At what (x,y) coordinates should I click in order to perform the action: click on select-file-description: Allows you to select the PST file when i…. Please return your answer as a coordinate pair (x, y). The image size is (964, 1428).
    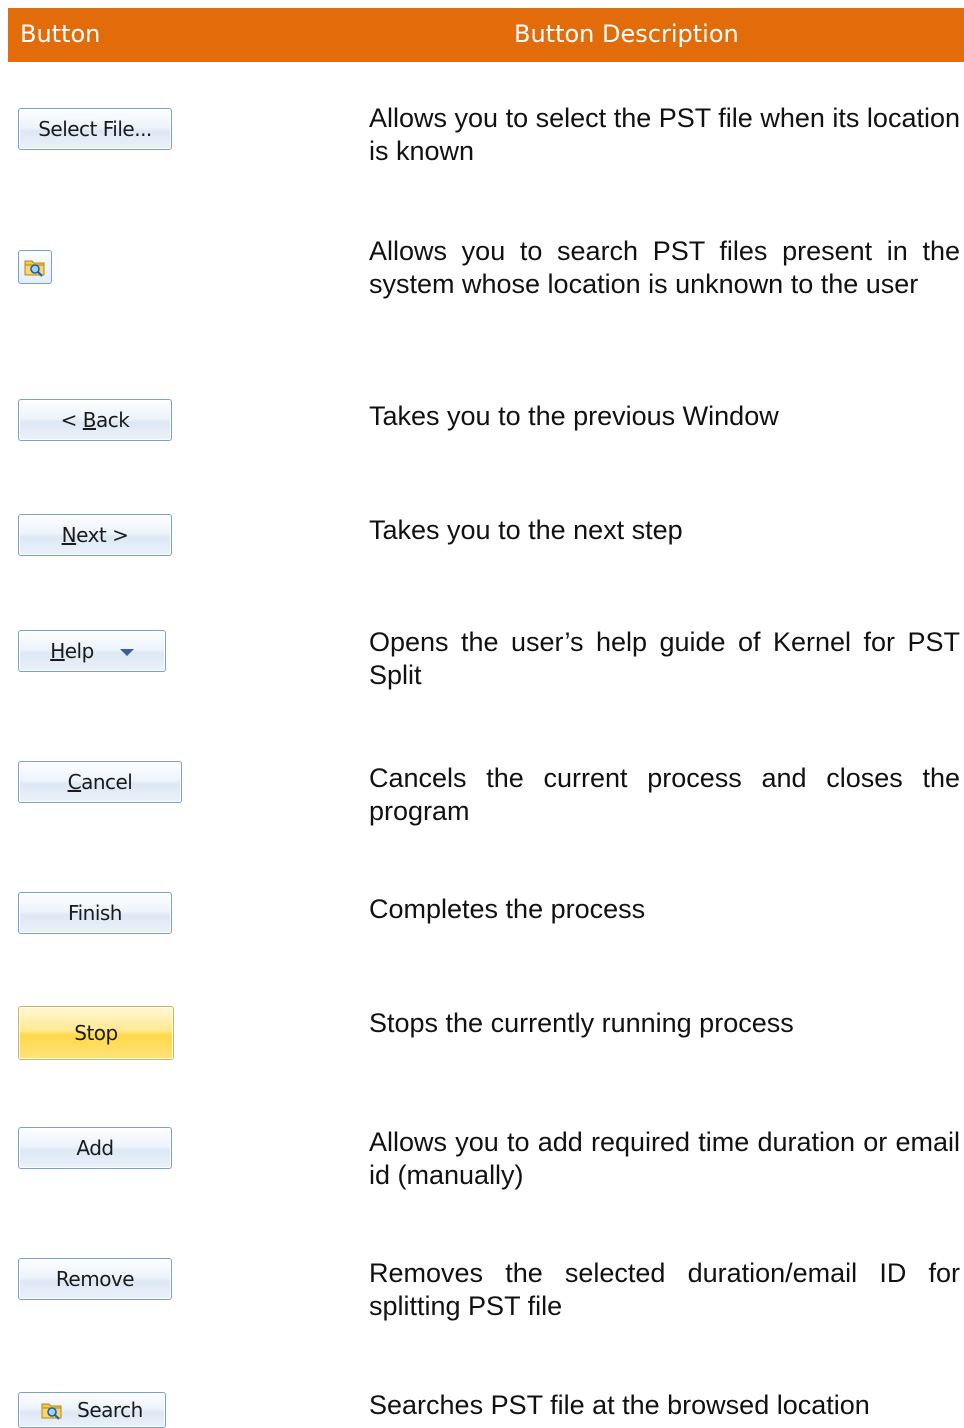
    Looking at the image, I should click on (664, 134).